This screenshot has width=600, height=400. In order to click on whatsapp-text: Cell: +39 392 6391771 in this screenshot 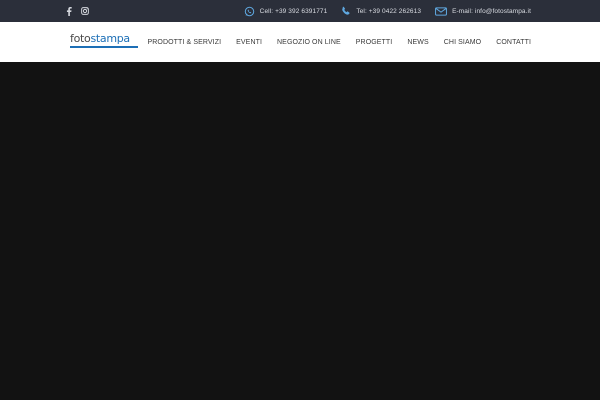, I will do `click(293, 11)`.